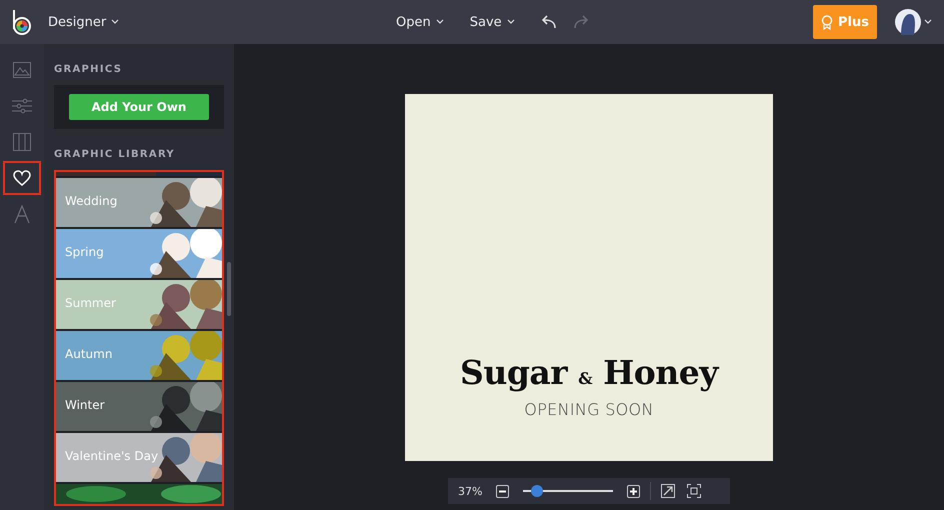 This screenshot has height=510, width=944. I want to click on library-item: Valentine's Day, so click(139, 457).